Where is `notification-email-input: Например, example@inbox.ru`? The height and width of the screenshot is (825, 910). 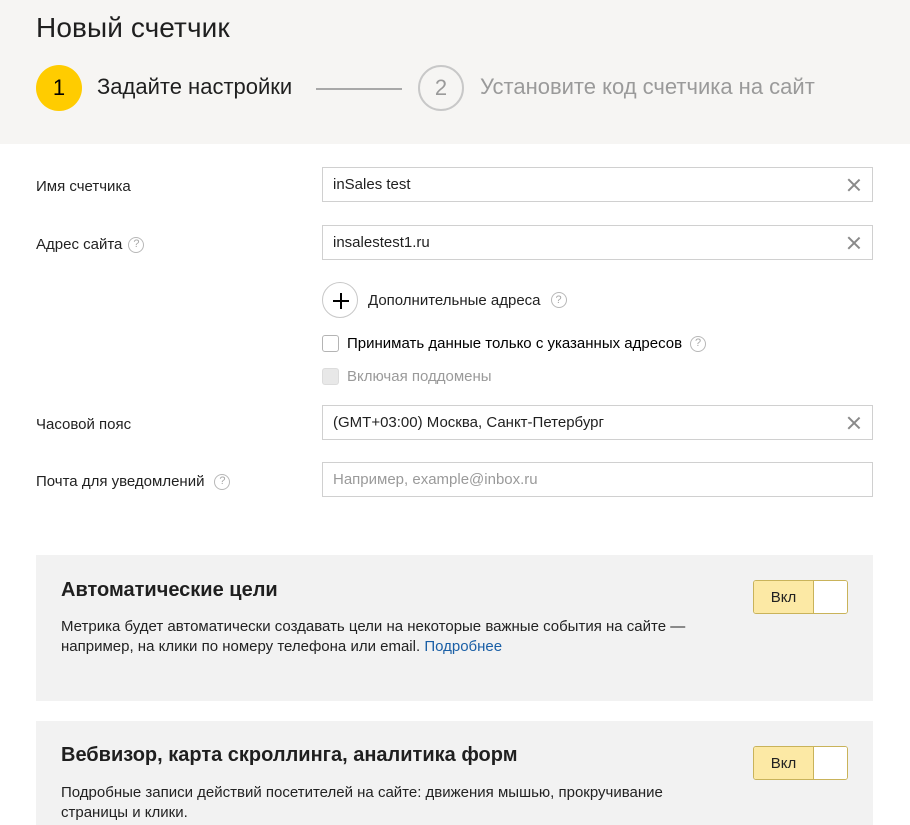
notification-email-input: Например, example@inbox.ru is located at coordinates (597, 479).